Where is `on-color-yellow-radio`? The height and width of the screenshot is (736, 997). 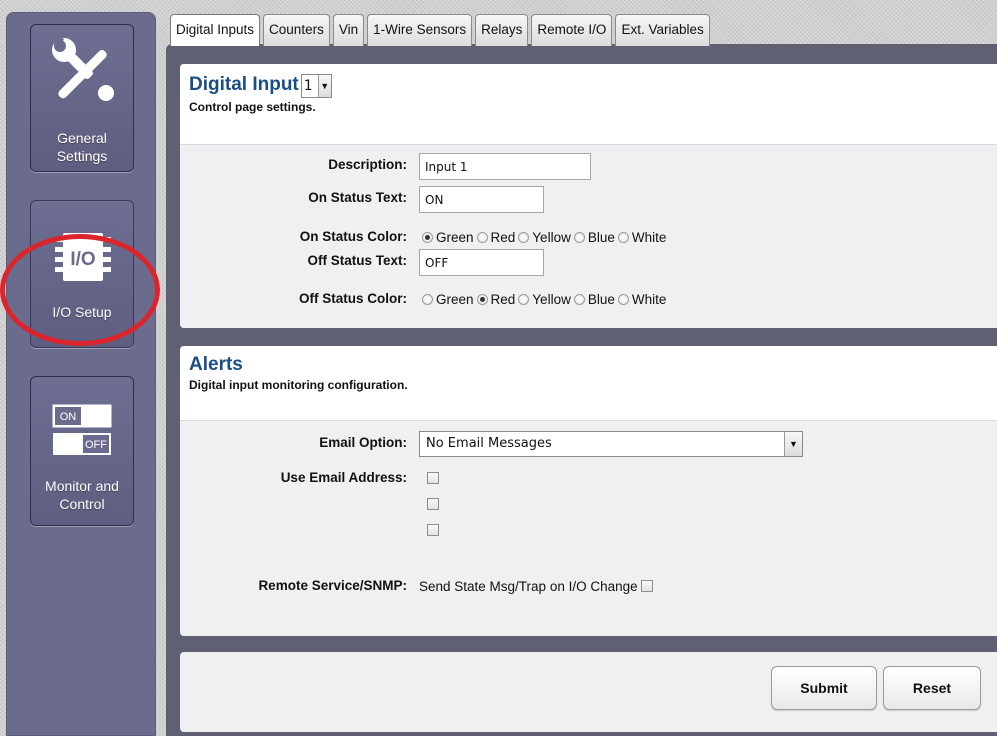 on-color-yellow-radio is located at coordinates (524, 237).